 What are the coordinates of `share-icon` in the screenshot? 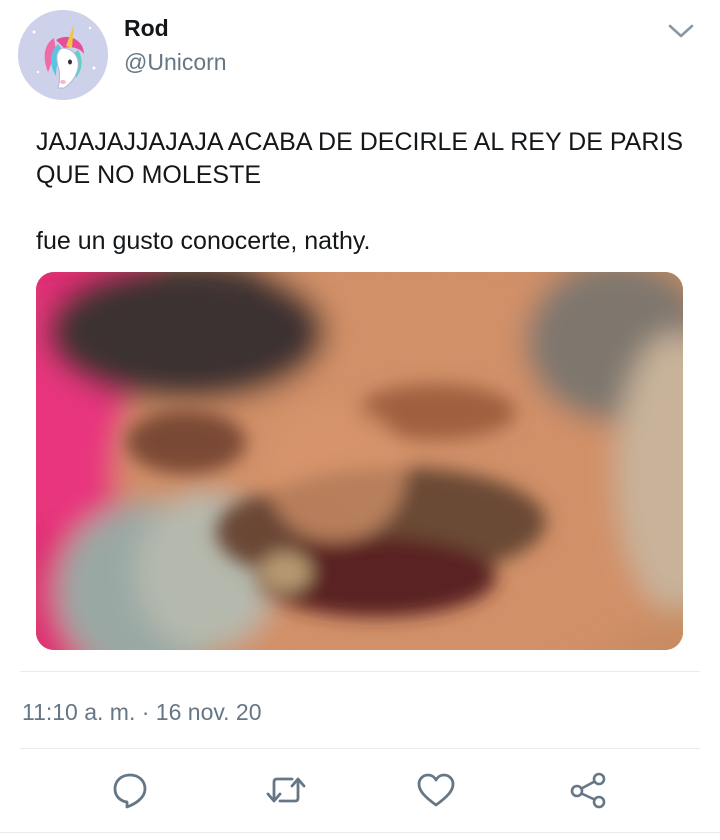 It's located at (588, 790).